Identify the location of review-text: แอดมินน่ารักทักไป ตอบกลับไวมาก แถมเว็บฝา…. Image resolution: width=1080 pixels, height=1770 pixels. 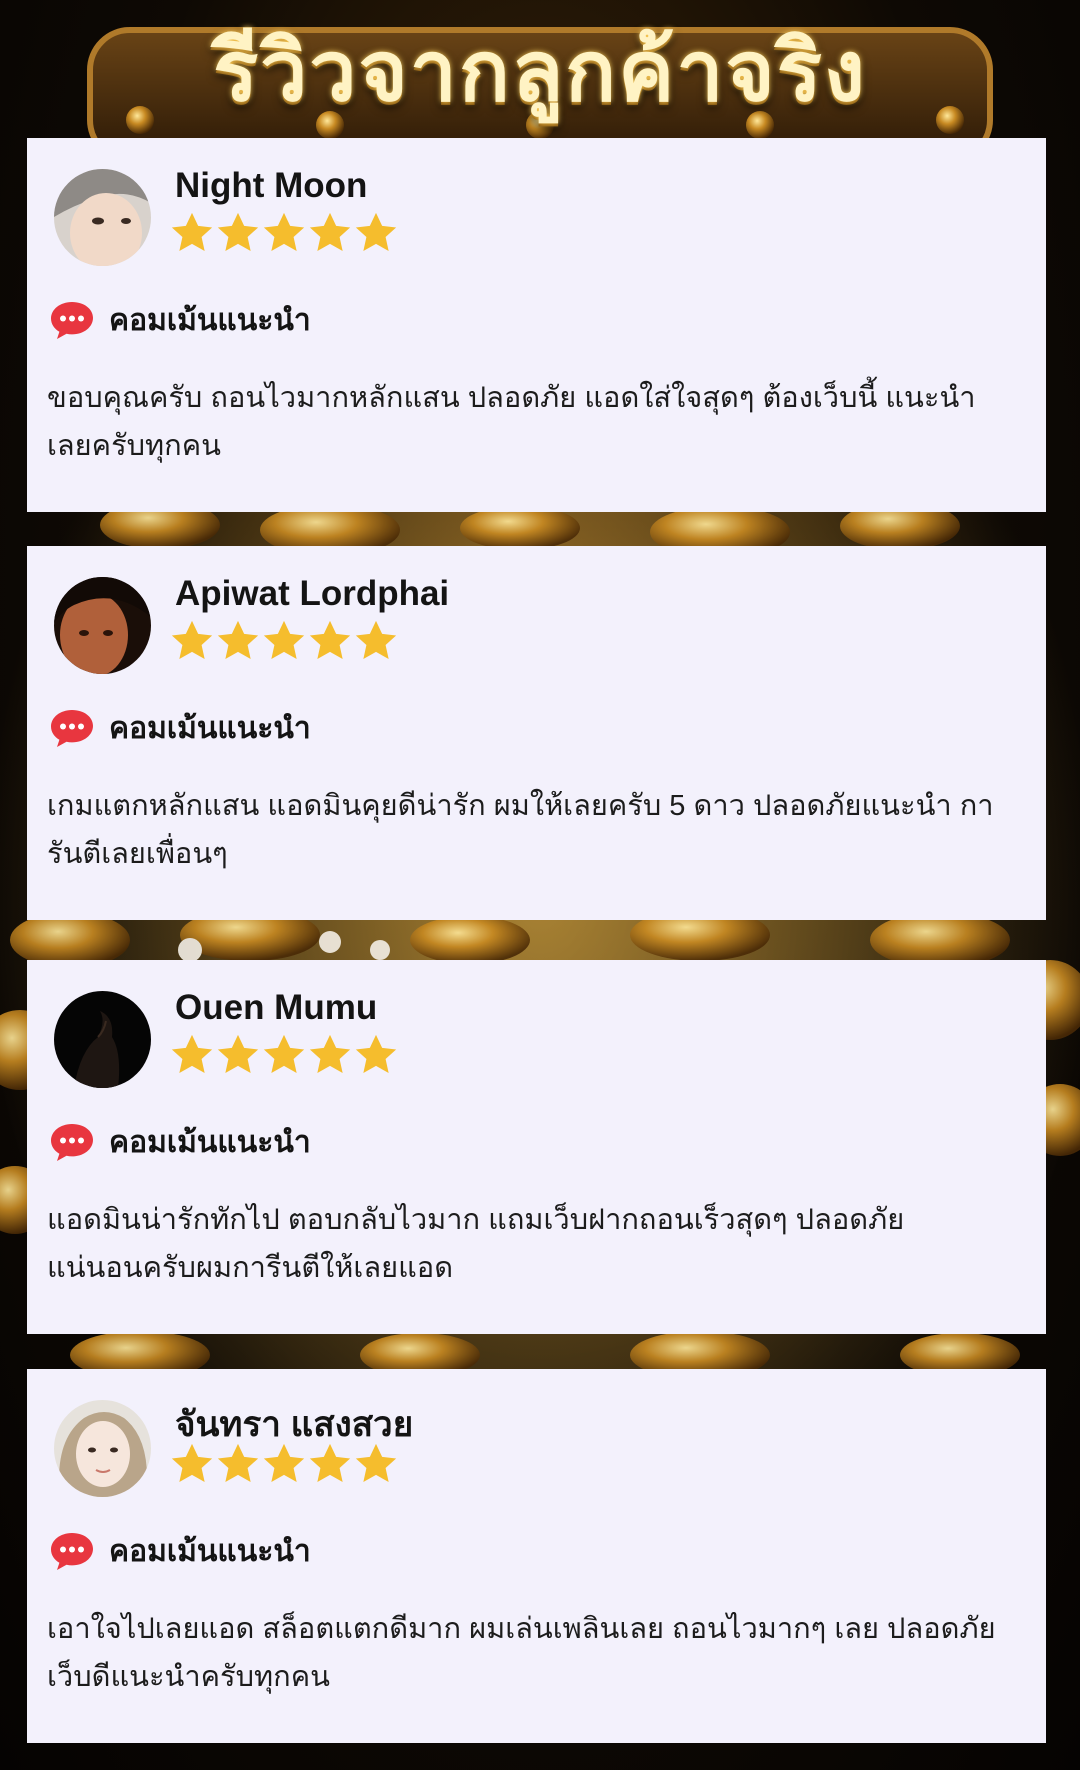
(476, 1244).